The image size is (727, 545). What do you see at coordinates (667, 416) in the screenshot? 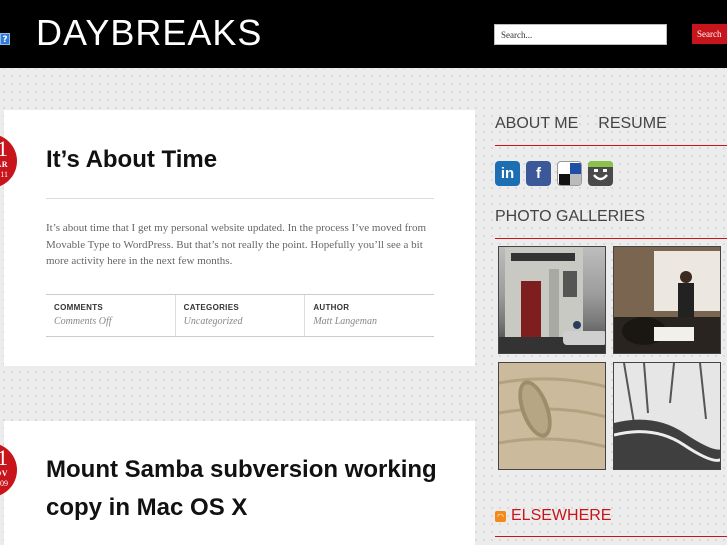
I see `snowy-creek-photo` at bounding box center [667, 416].